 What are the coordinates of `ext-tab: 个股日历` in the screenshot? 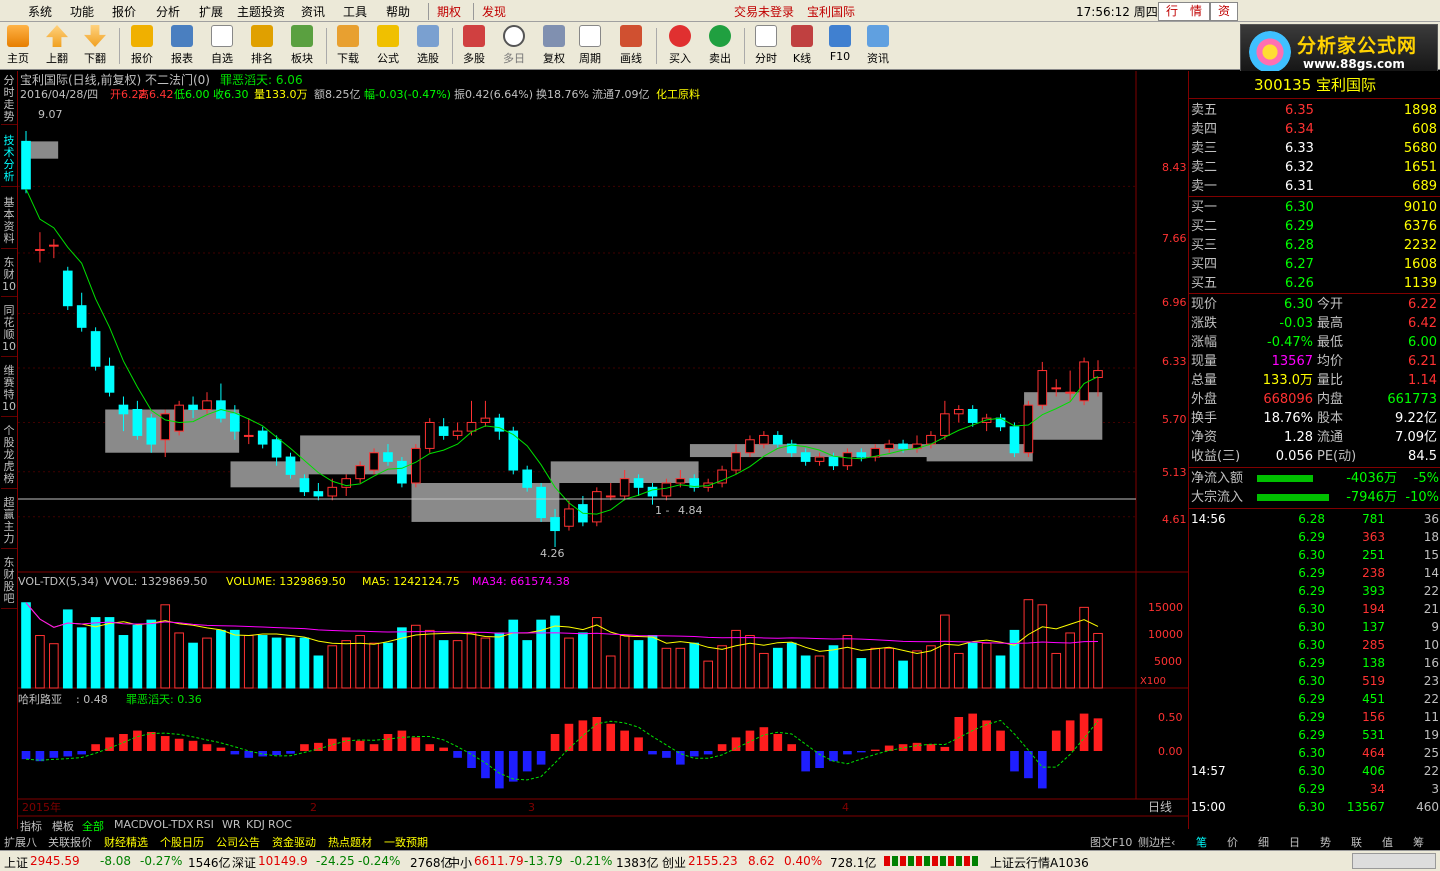 It's located at (182, 842).